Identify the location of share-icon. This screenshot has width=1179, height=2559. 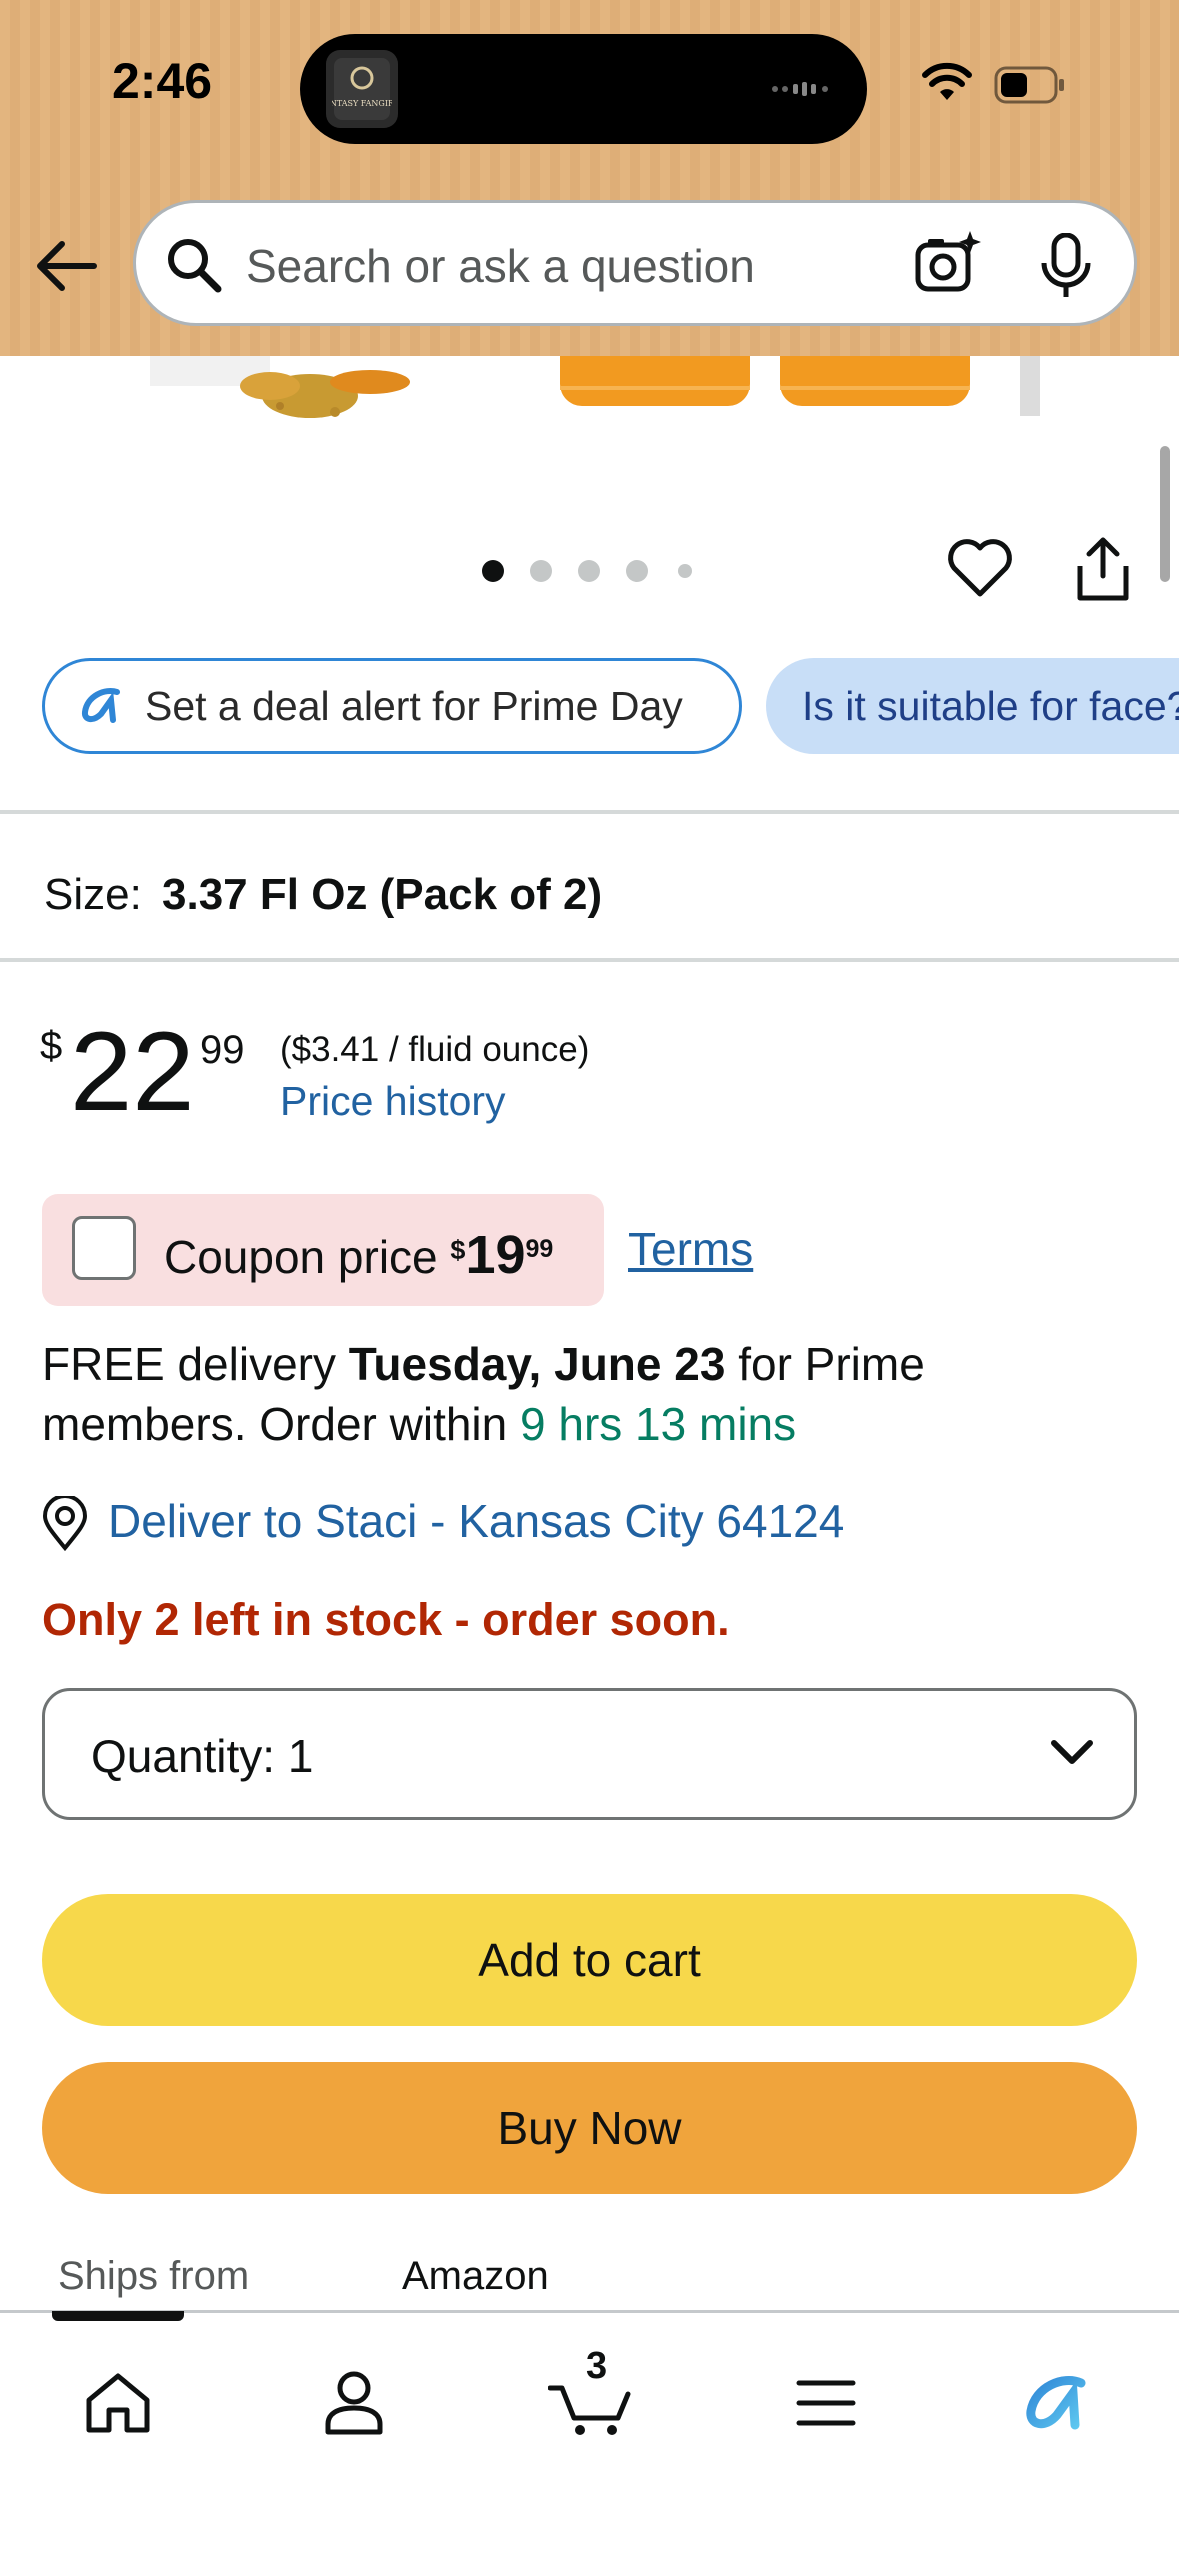
(1103, 569).